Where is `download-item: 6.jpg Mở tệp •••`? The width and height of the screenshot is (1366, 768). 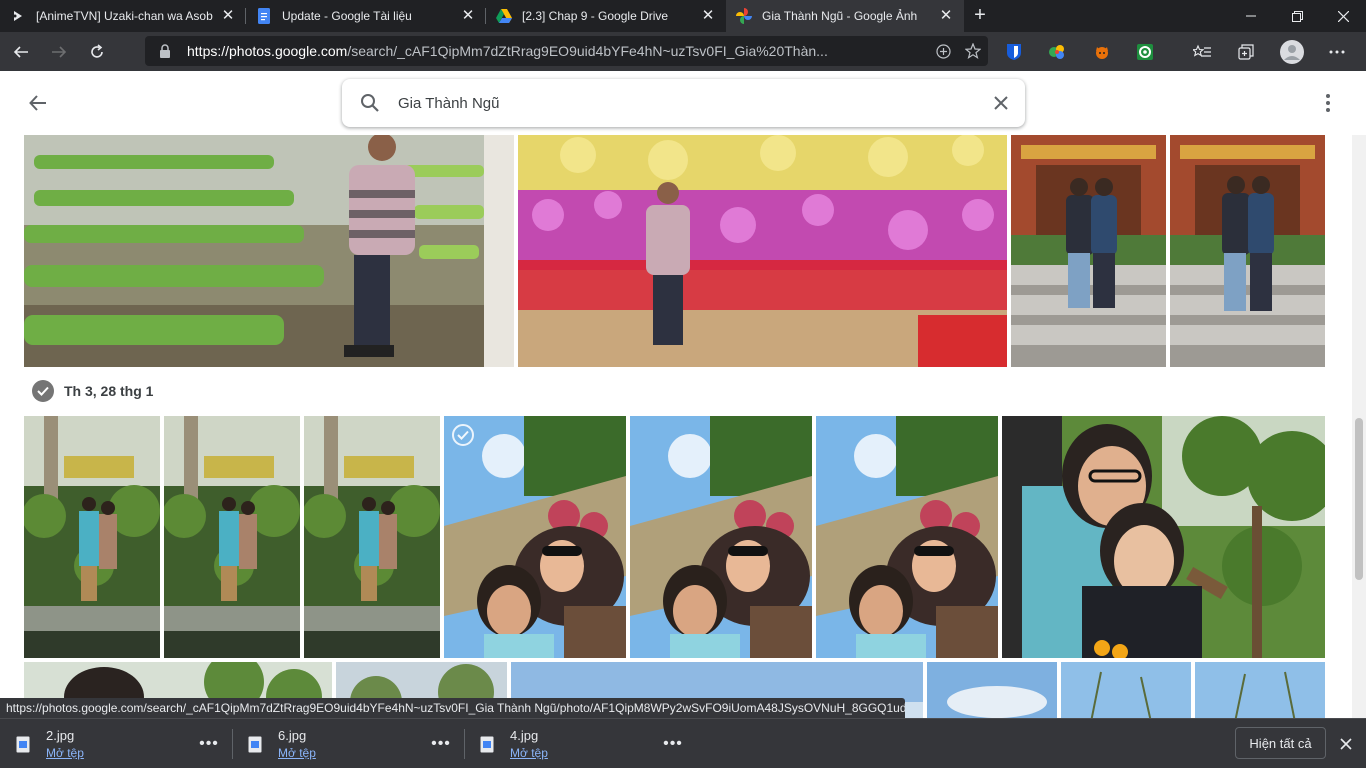
download-item: 6.jpg Mở tệp ••• is located at coordinates (348, 743).